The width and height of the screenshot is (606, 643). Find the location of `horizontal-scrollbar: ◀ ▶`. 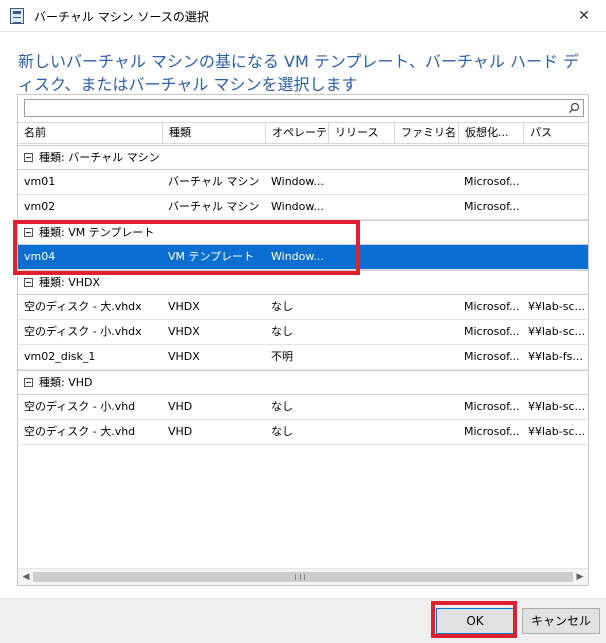

horizontal-scrollbar: ◀ ▶ is located at coordinates (303, 576).